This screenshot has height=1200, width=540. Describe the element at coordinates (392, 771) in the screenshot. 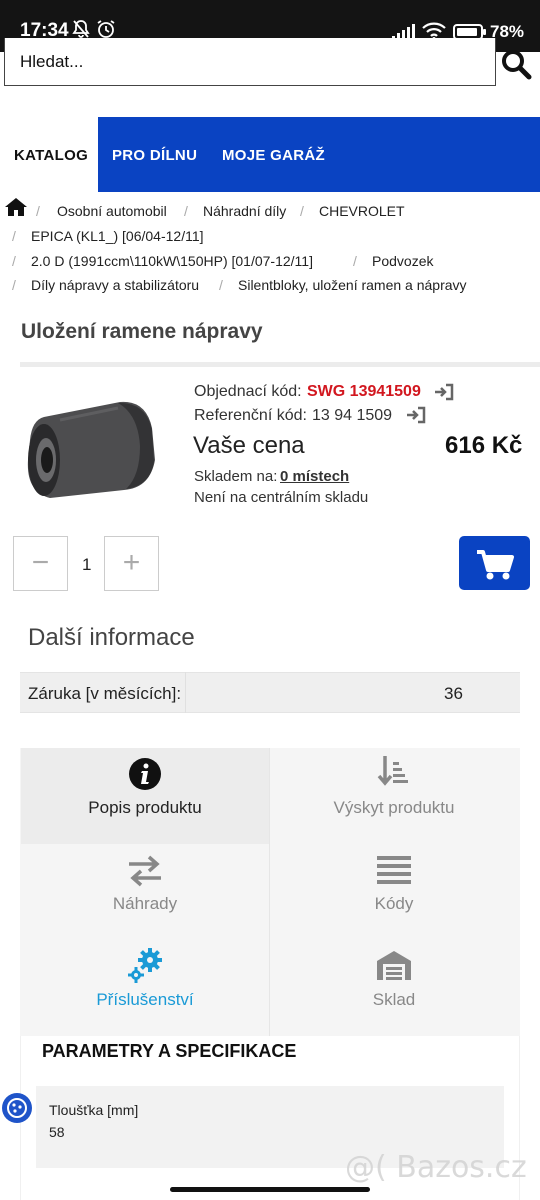

I see `sort-icon` at that location.